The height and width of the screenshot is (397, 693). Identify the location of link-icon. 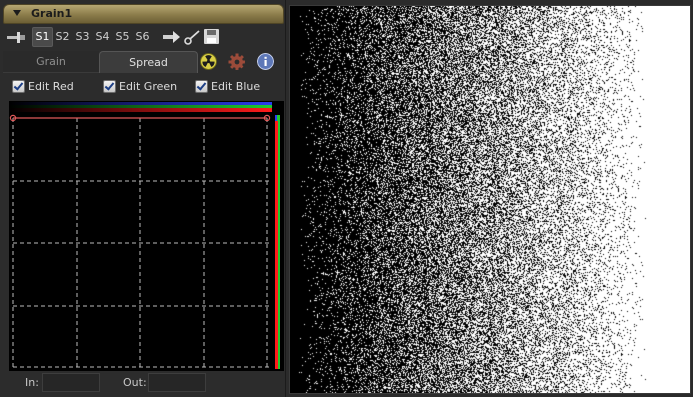
(193, 37).